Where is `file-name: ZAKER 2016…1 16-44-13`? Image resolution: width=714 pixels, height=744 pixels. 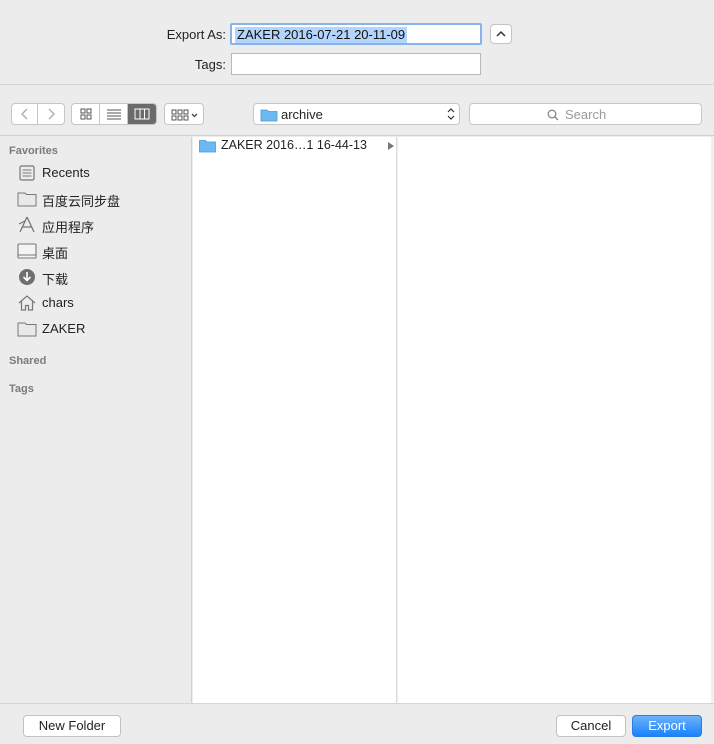 file-name: ZAKER 2016…1 16-44-13 is located at coordinates (294, 145).